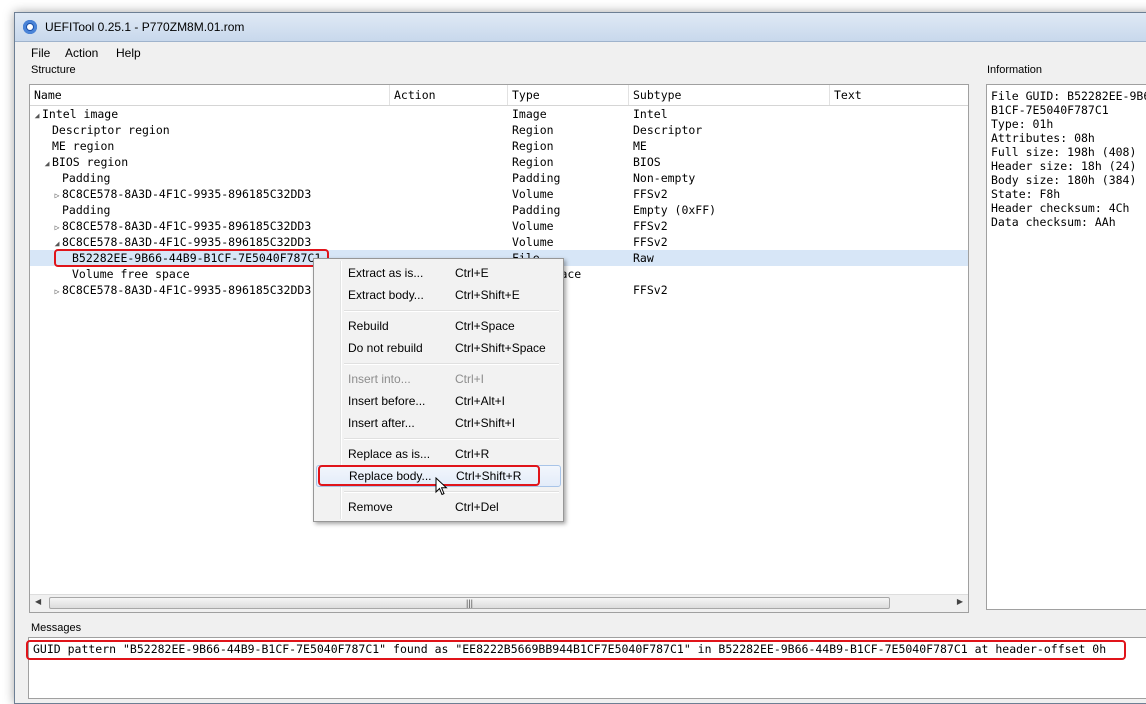  Describe the element at coordinates (441, 486) in the screenshot. I see `mouse-cursor-icon` at that location.